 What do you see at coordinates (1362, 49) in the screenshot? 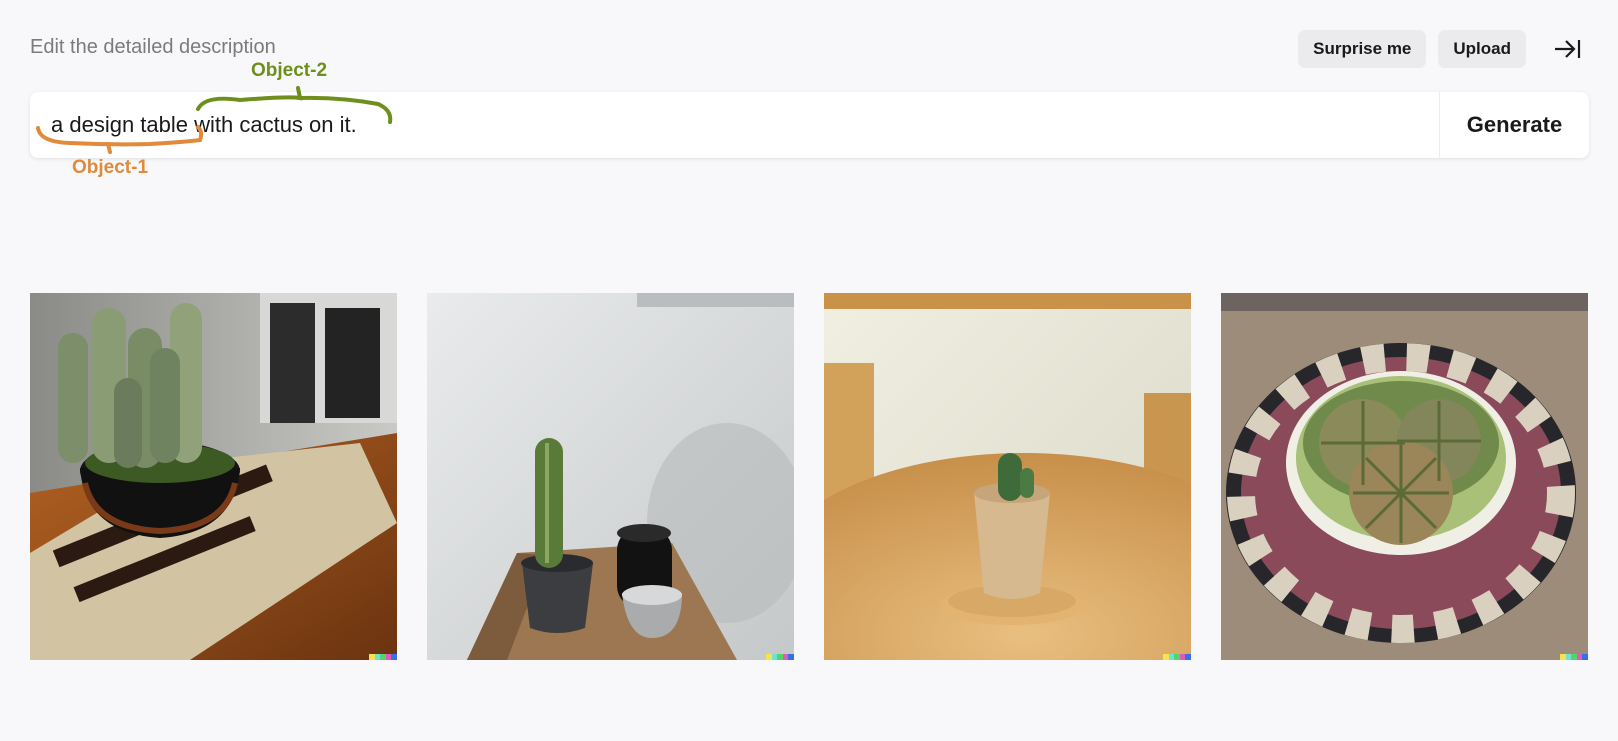
I see `surprise-me-button: Surprise me` at bounding box center [1362, 49].